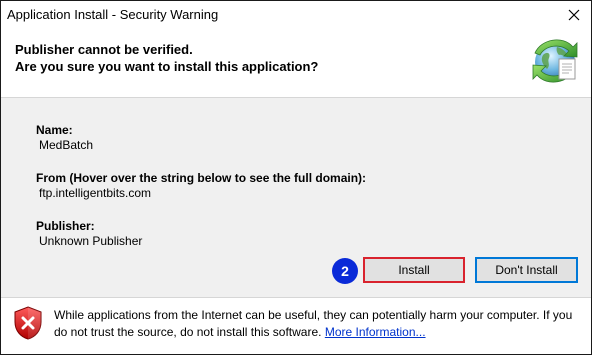  Describe the element at coordinates (54, 130) in the screenshot. I see `name-label: Name:` at that location.